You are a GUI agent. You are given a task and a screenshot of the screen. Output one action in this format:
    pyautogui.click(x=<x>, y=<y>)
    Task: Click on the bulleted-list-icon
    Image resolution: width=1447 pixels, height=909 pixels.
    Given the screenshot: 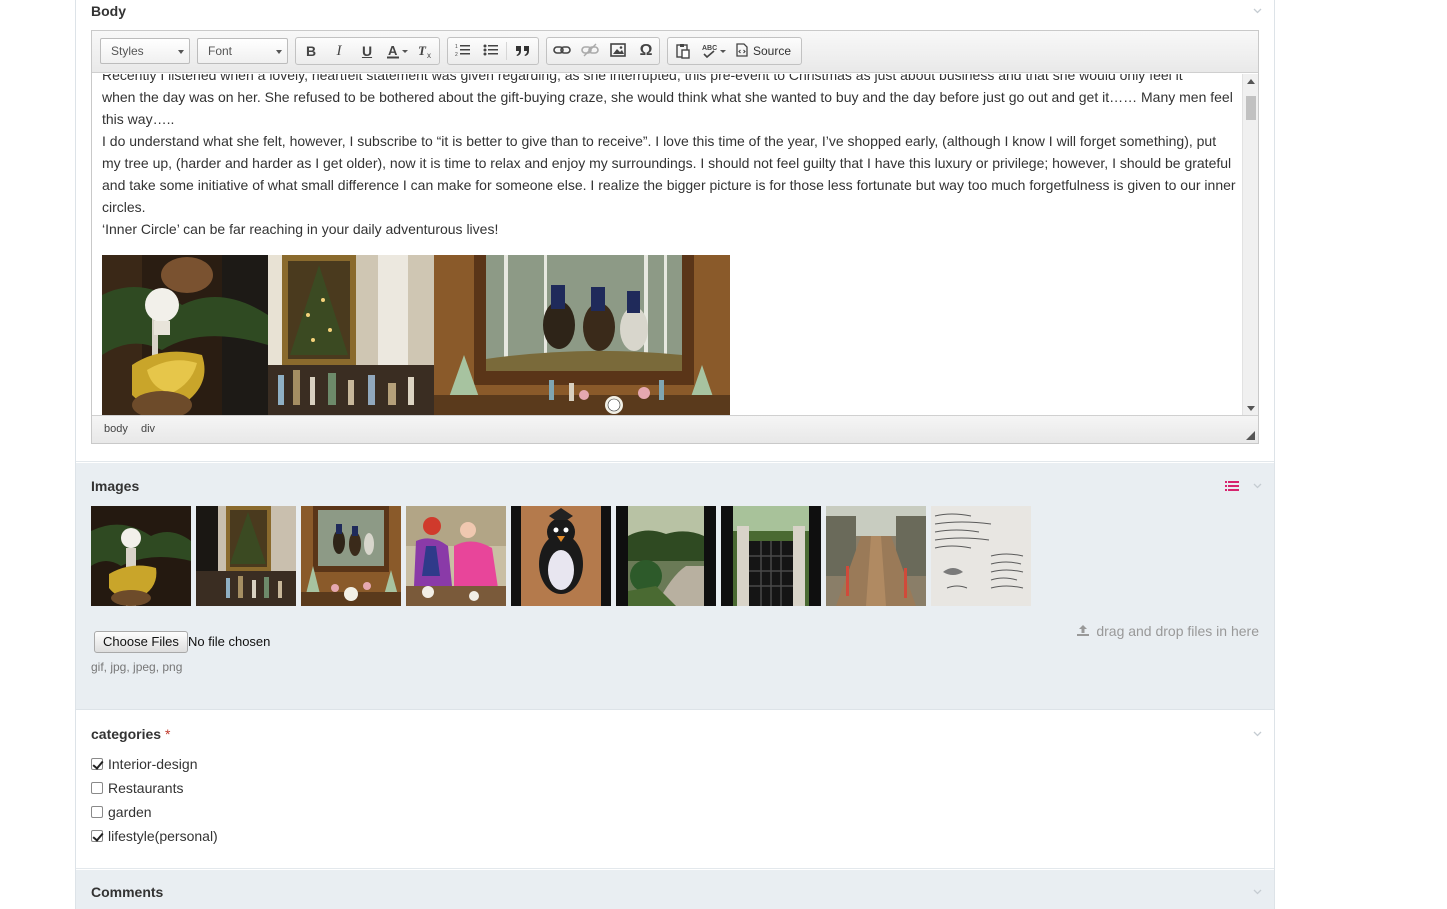 What is the action you would take?
    pyautogui.click(x=491, y=51)
    